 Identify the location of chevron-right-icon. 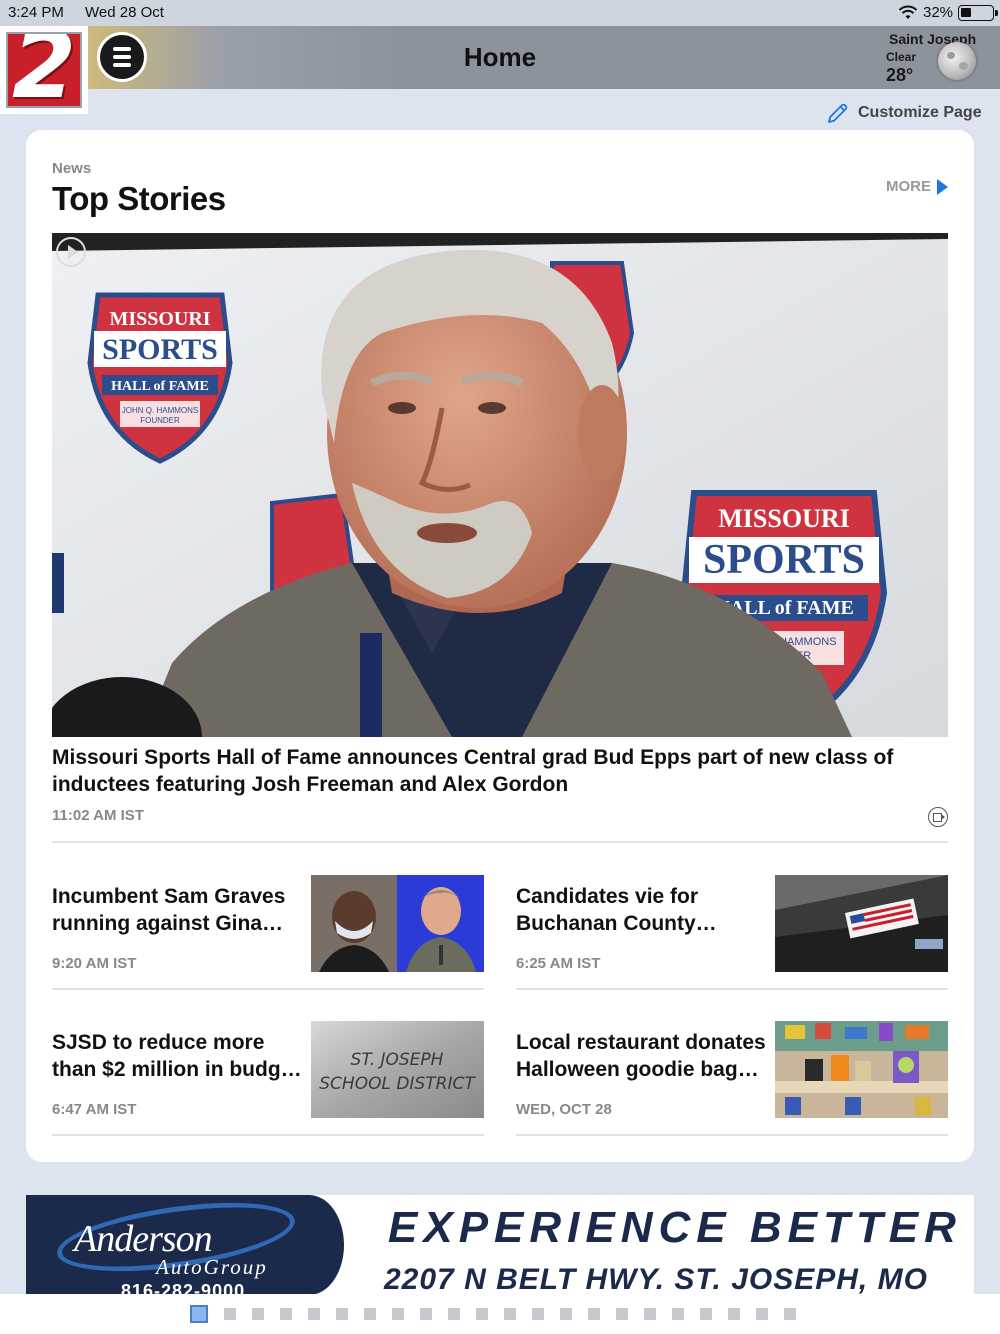
(942, 186).